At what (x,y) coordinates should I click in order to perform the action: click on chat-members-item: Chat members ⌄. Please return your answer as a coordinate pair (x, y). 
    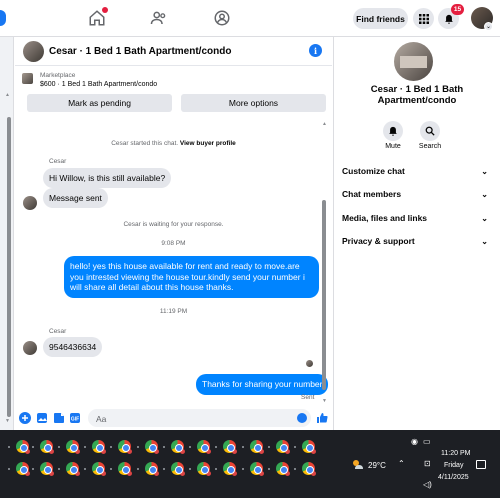
    Looking at the image, I should click on (415, 194).